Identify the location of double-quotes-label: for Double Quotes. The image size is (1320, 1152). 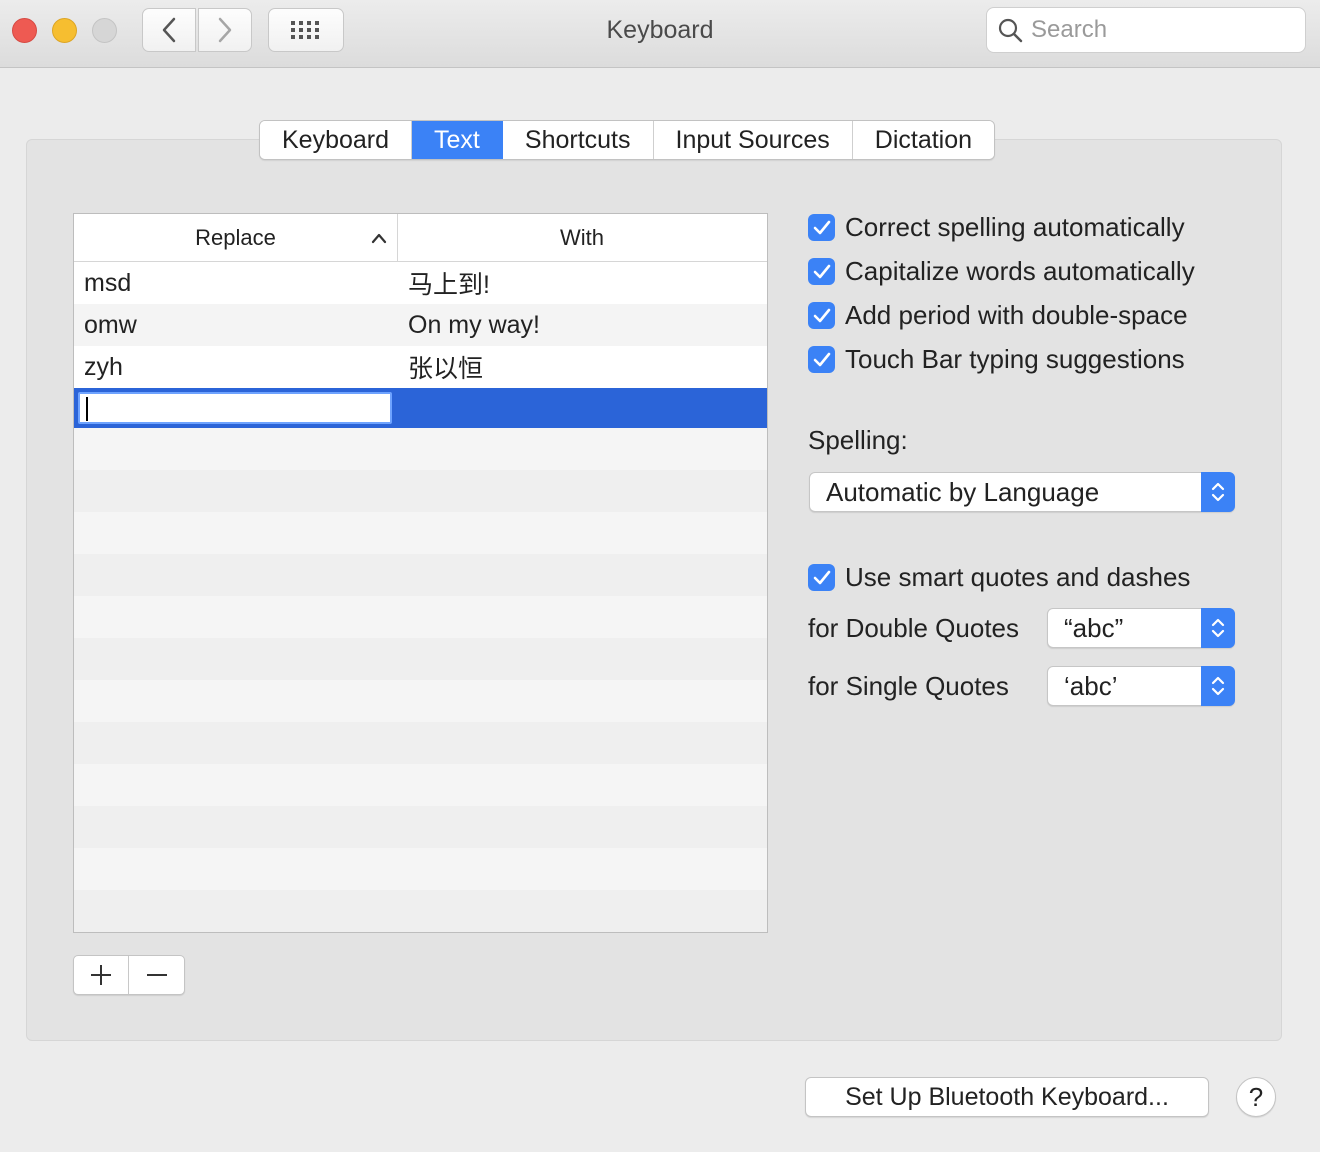
(914, 628).